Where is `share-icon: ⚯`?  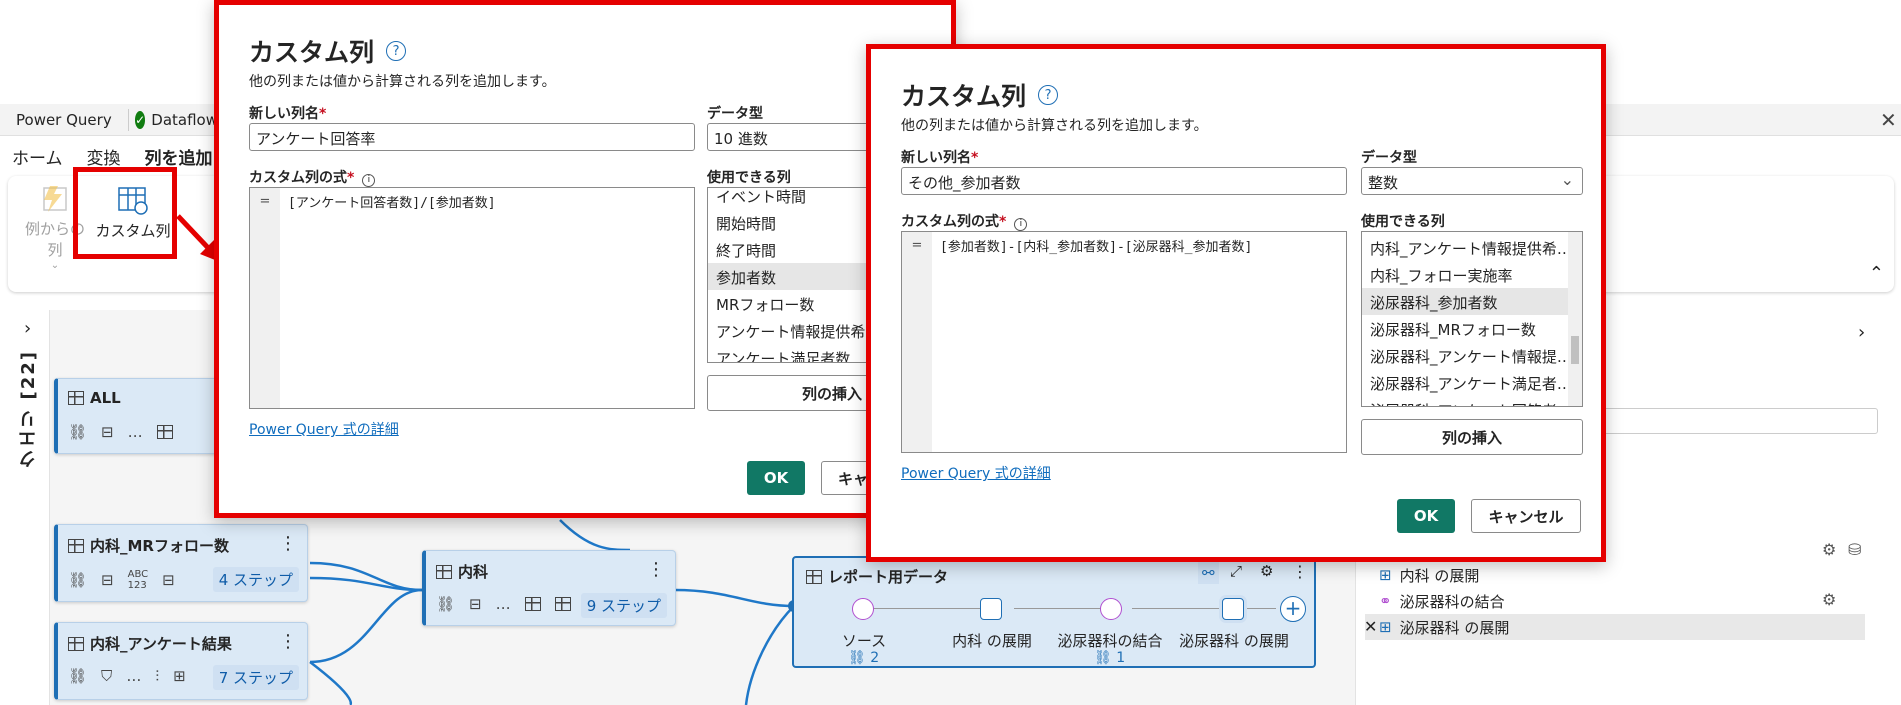
share-icon: ⚯ is located at coordinates (1208, 573).